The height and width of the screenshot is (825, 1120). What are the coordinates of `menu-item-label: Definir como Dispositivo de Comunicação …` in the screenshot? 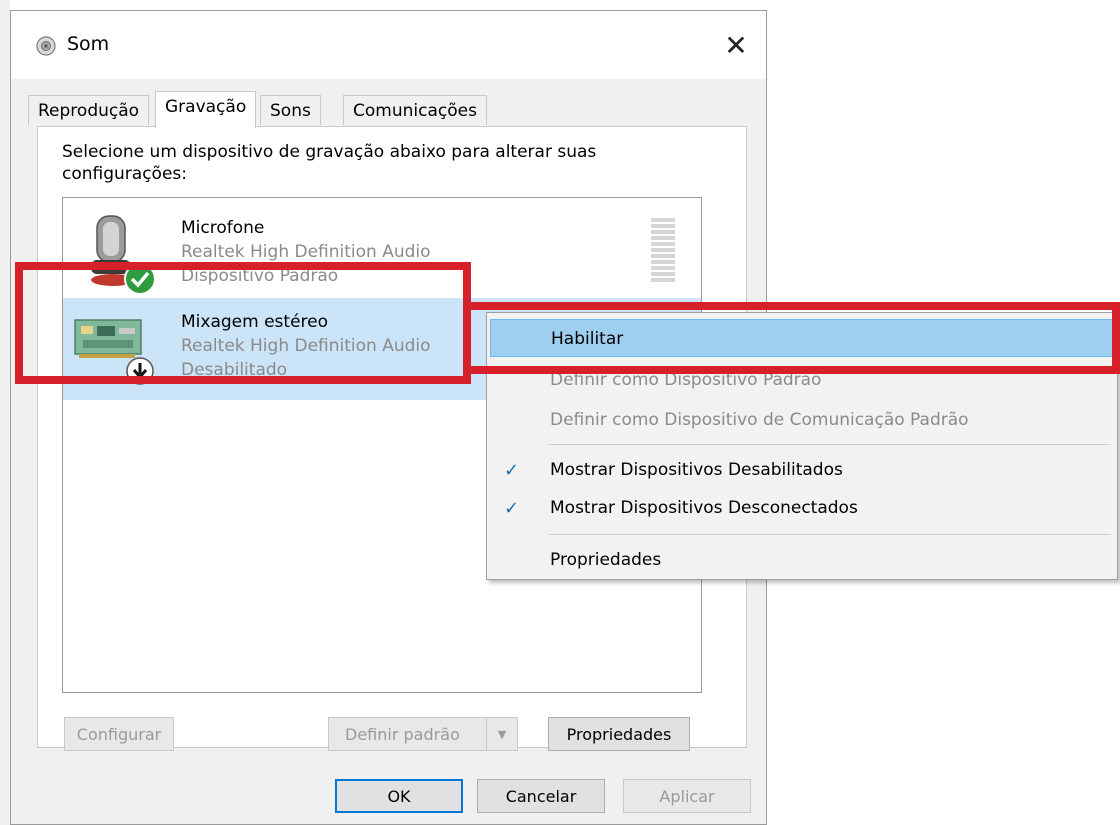 It's located at (759, 420).